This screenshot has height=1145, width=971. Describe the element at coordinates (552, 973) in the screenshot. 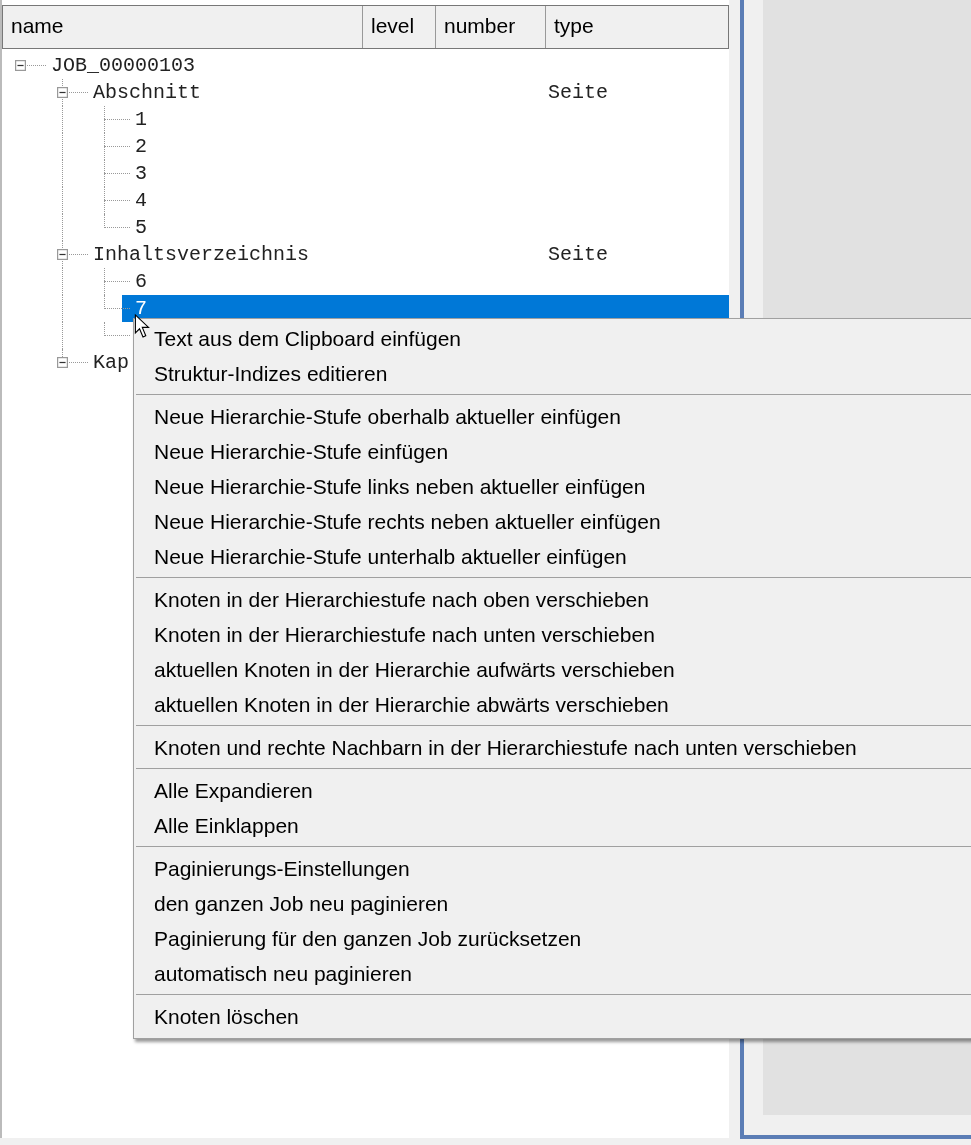

I see `menu-item: automatisch neu paginieren` at that location.